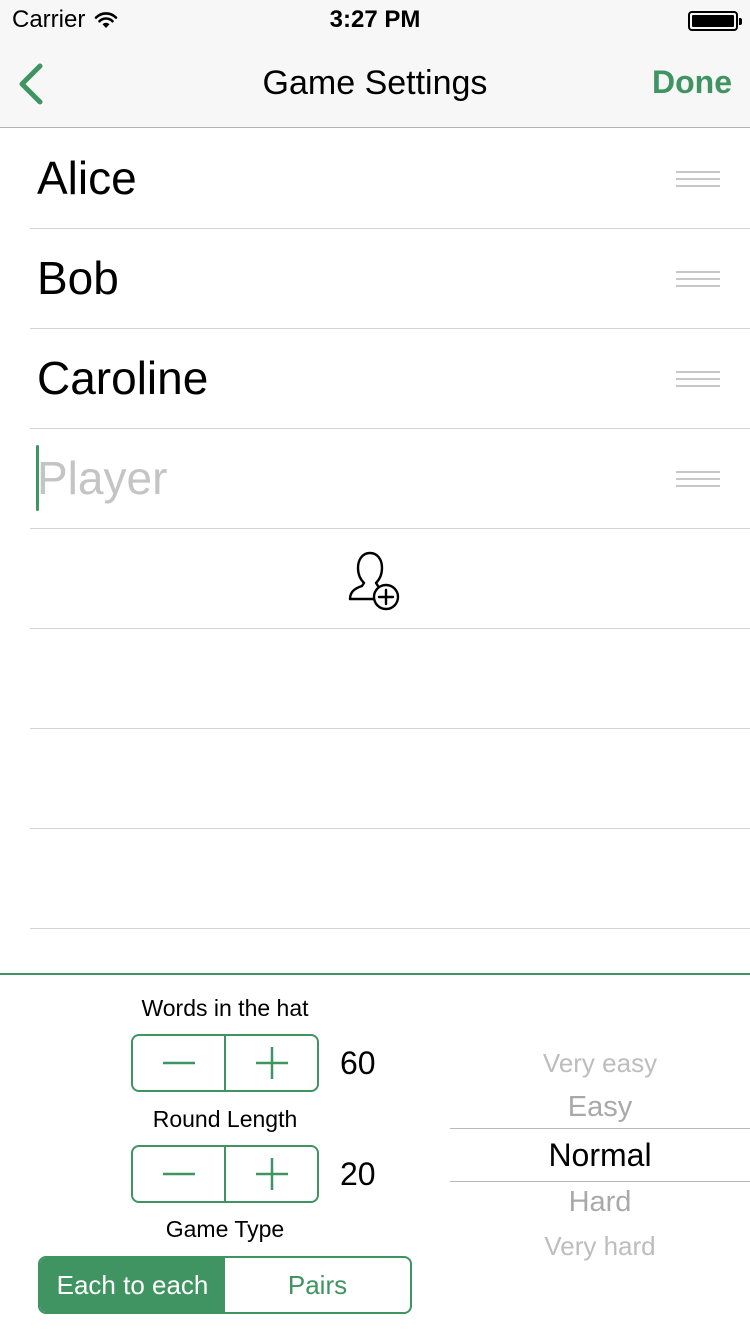  I want to click on words-increment-button, so click(270, 1063).